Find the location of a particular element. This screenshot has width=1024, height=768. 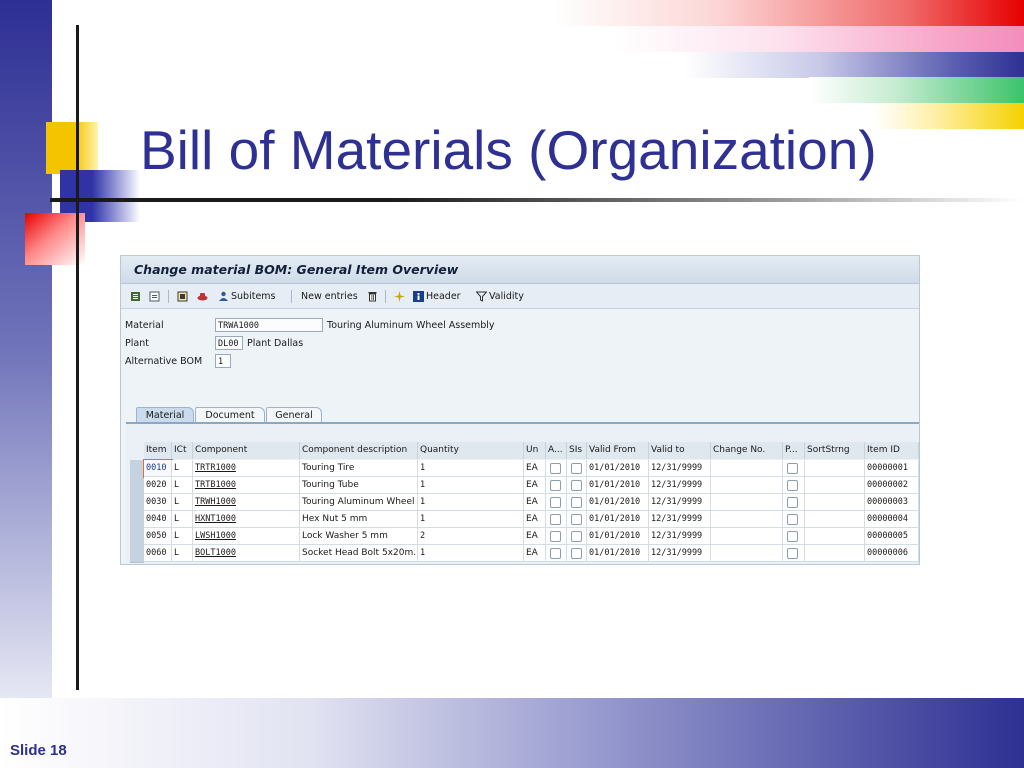

cell-description: Touring Tube is located at coordinates (359, 485).